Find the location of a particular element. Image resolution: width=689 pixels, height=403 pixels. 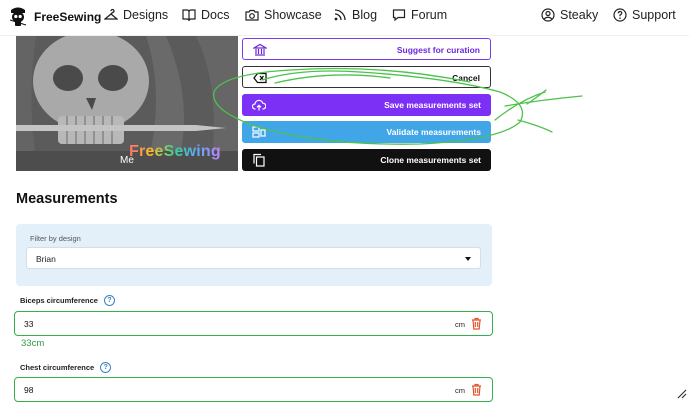

save-measurements-set-label: Save measurements set is located at coordinates (432, 105).